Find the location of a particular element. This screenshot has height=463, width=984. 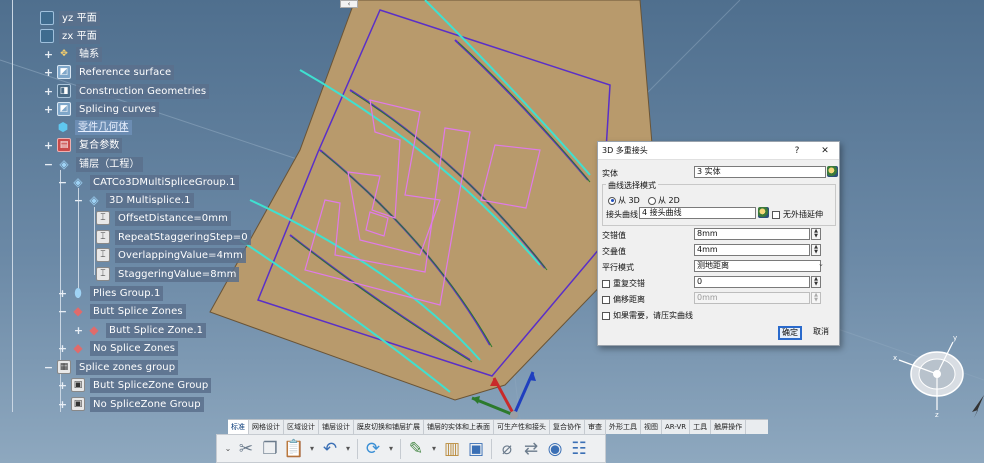

tab-zone-design: 区域设计 is located at coordinates (301, 427).